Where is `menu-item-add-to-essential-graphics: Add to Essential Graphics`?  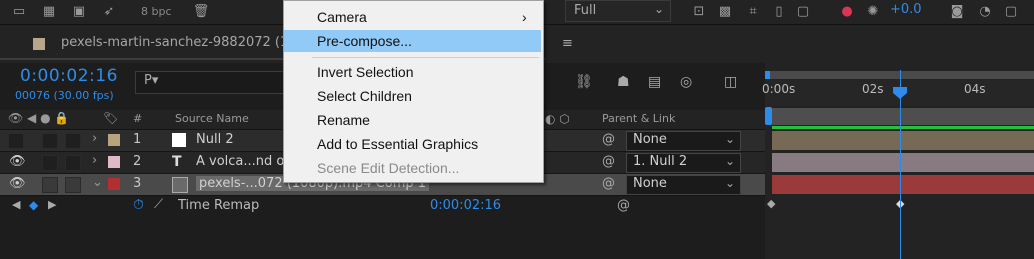
menu-item-add-to-essential-graphics: Add to Essential Graphics is located at coordinates (412, 144).